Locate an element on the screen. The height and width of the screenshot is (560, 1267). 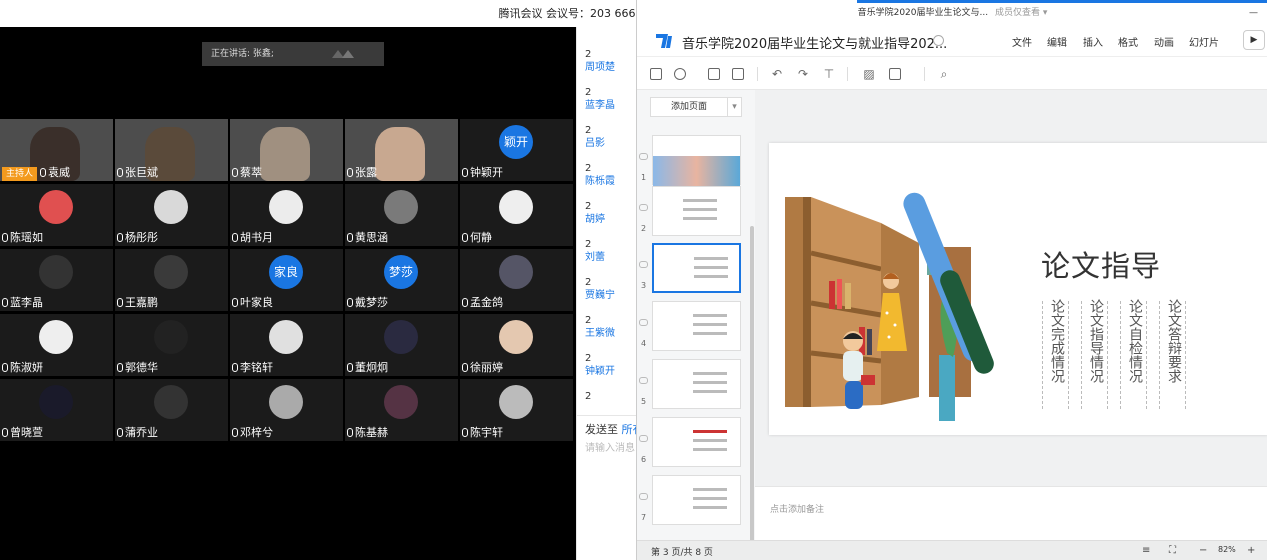
chat-sender-name: 蓝李晶 is located at coordinates (606, 105).